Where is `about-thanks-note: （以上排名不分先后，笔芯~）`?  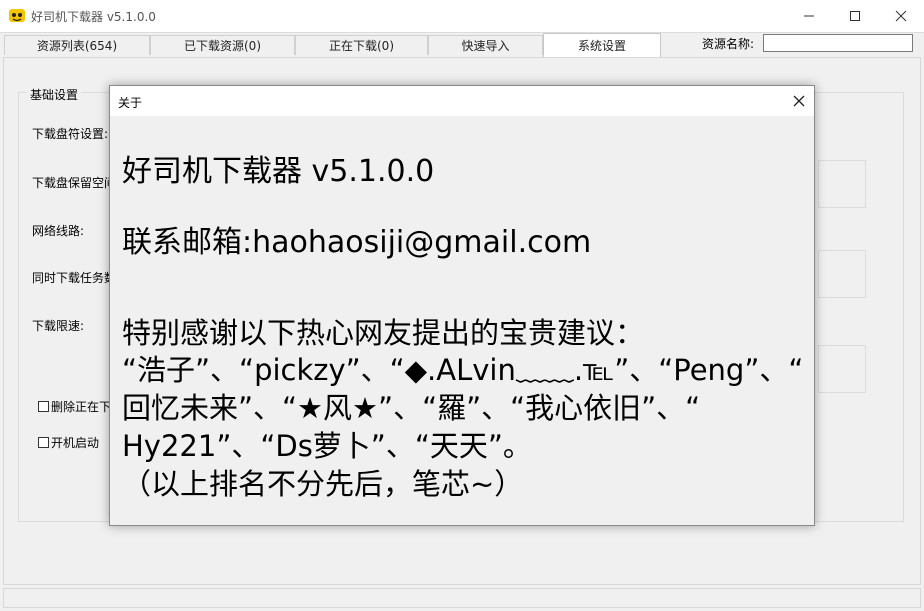 about-thanks-note: （以上排名不分先后，笔芯~） is located at coordinates (323, 484).